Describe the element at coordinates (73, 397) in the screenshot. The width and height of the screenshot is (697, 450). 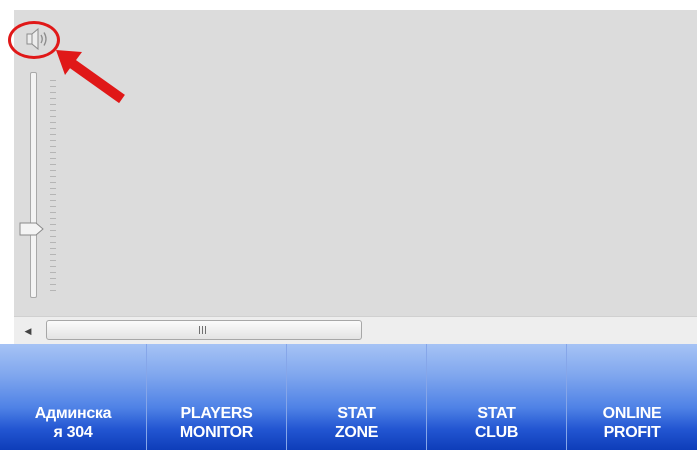
I see `tab-admin-304: Админска я 304` at that location.